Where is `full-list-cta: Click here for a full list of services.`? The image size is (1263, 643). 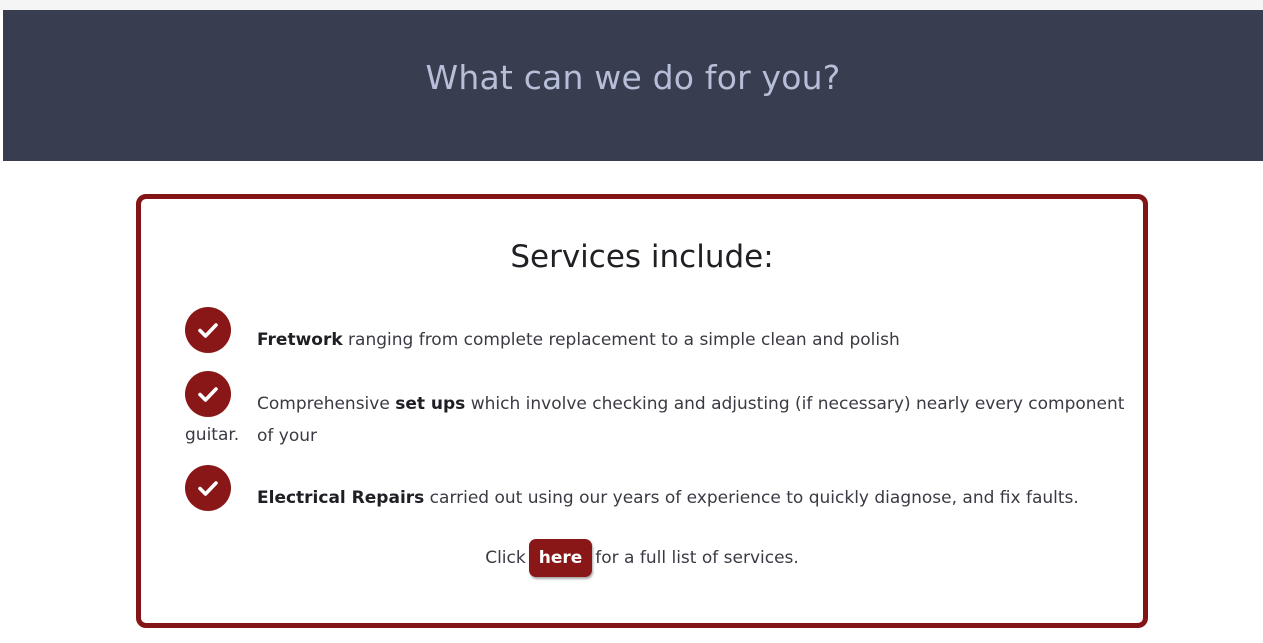 full-list-cta: Click here for a full list of services. is located at coordinates (642, 558).